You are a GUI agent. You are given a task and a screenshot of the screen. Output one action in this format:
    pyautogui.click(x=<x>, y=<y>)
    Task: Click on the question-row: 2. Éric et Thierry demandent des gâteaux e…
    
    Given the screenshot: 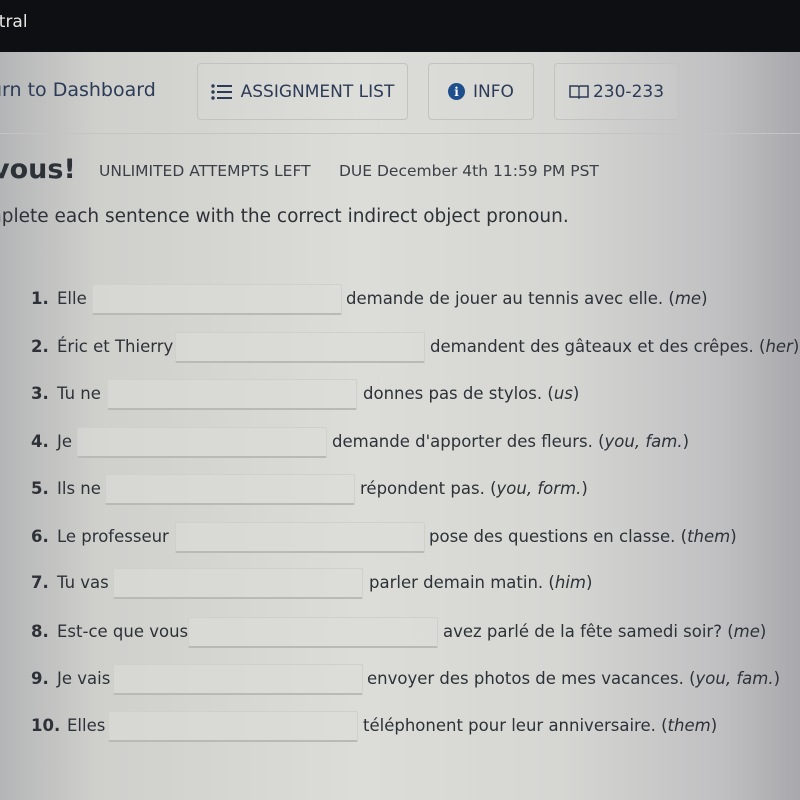 What is the action you would take?
    pyautogui.click(x=400, y=348)
    